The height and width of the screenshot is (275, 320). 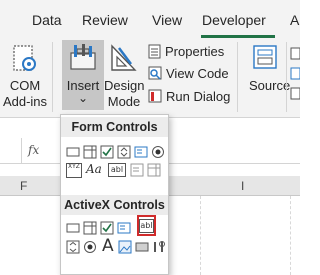 I want to click on com-add-ins-icon, so click(x=24, y=58).